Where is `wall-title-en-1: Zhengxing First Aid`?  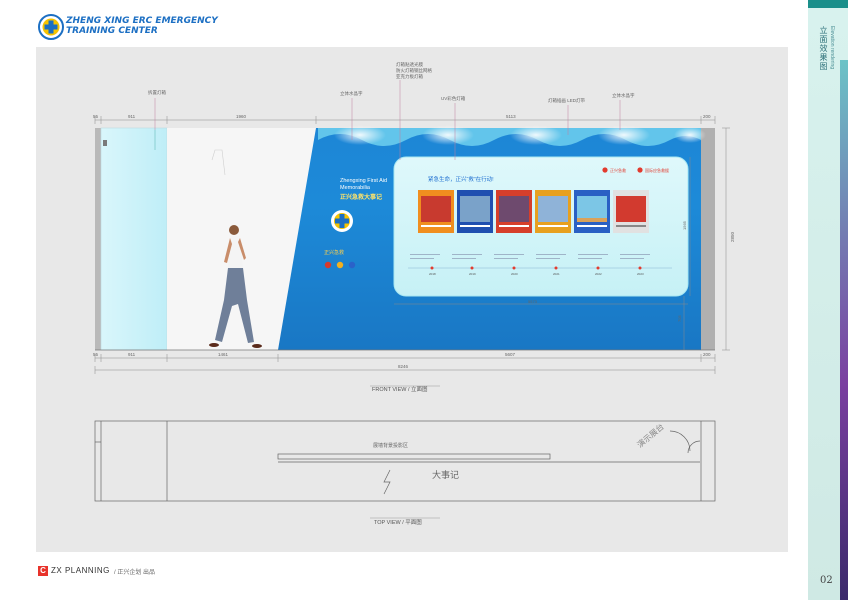 wall-title-en-1: Zhengxing First Aid is located at coordinates (363, 181).